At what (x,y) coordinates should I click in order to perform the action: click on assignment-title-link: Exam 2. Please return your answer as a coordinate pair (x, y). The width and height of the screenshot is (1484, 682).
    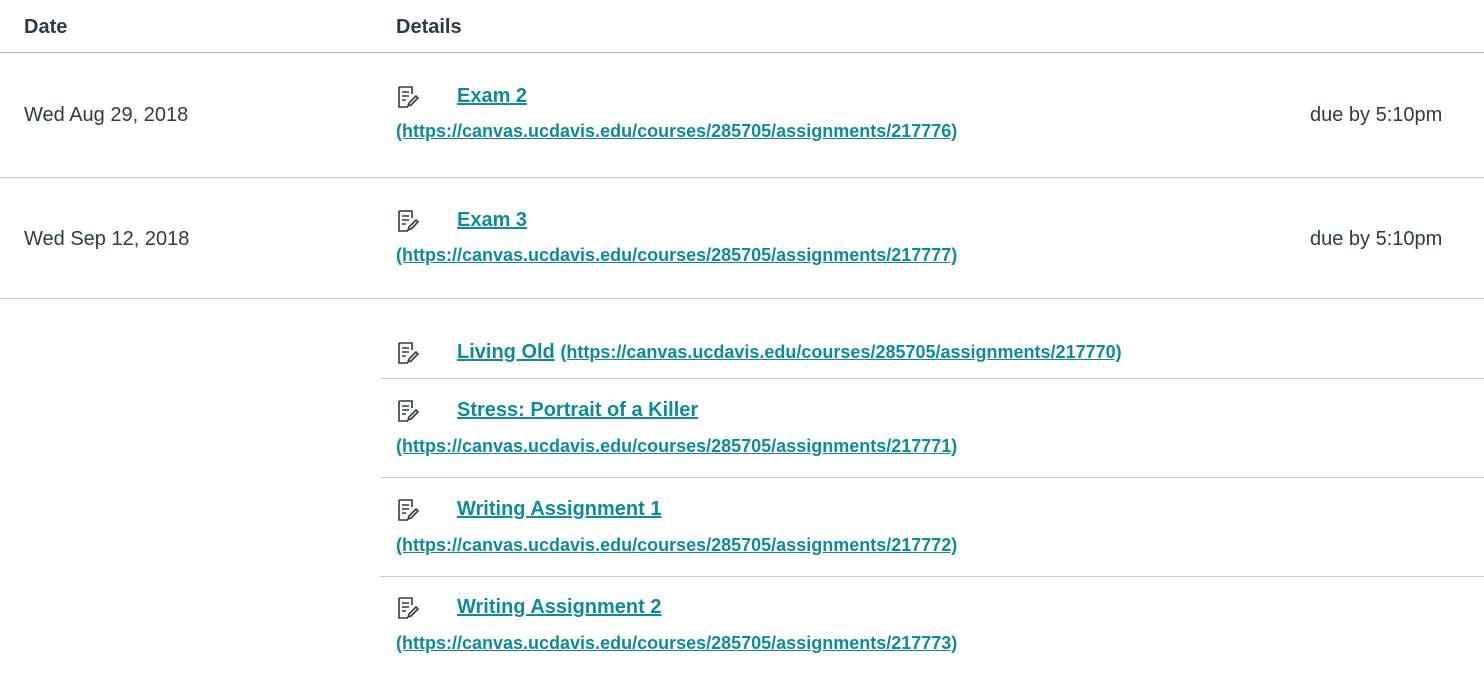
    Looking at the image, I should click on (492, 96).